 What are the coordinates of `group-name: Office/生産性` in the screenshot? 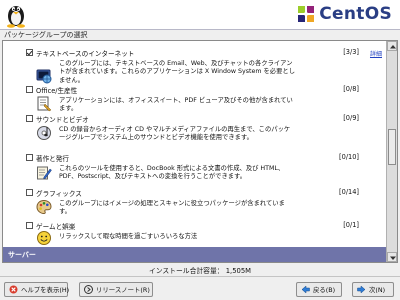 It's located at (57, 91).